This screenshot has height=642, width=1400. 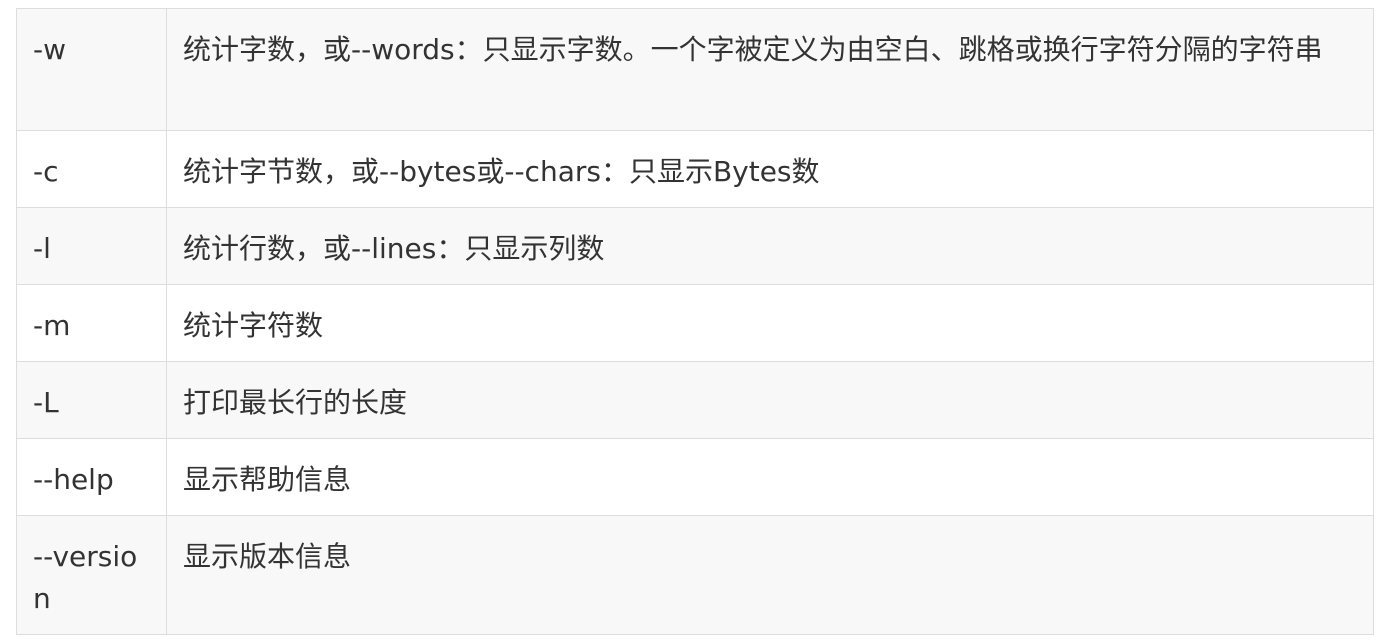 I want to click on option-cell: -w, so click(x=91, y=69).